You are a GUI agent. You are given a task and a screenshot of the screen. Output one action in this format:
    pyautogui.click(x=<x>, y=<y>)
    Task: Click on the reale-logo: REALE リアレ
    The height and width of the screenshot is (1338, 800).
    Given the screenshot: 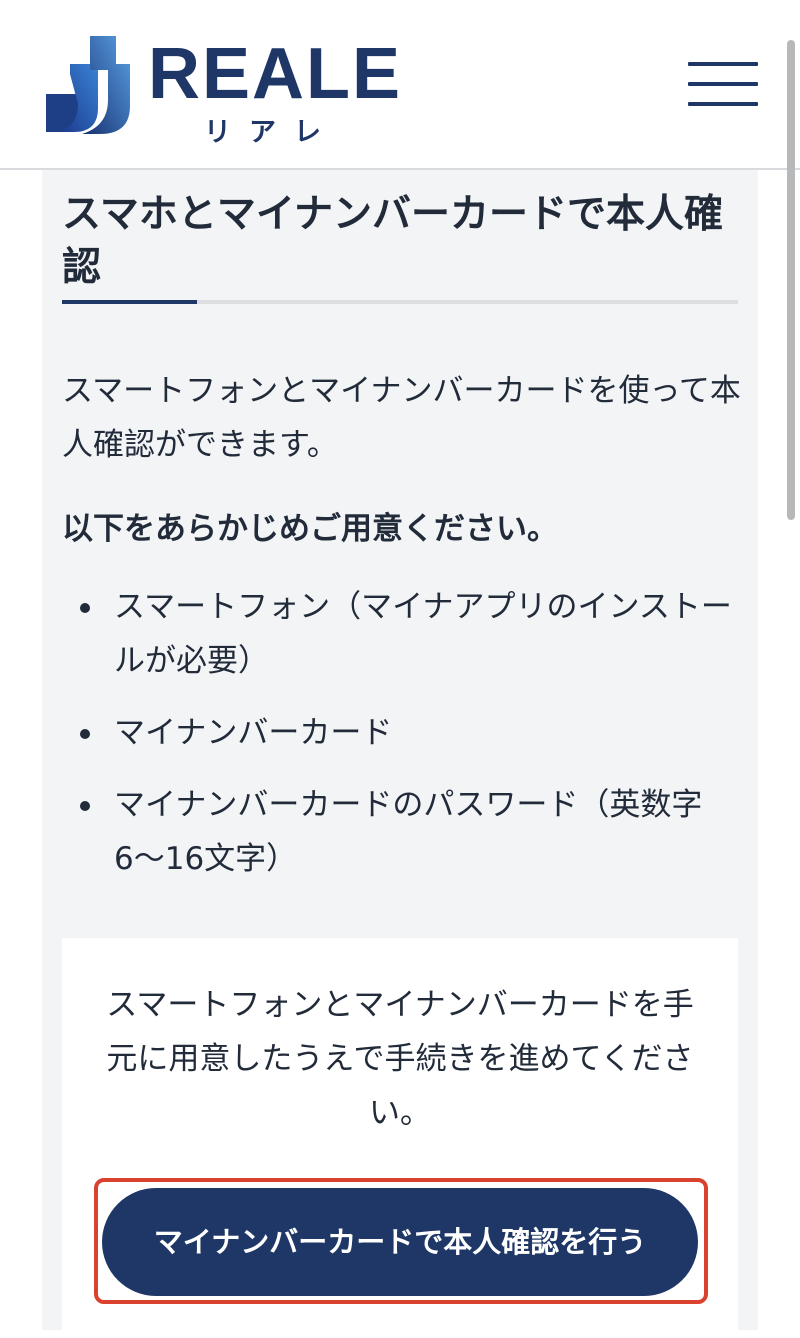 What is the action you would take?
    pyautogui.click(x=224, y=91)
    